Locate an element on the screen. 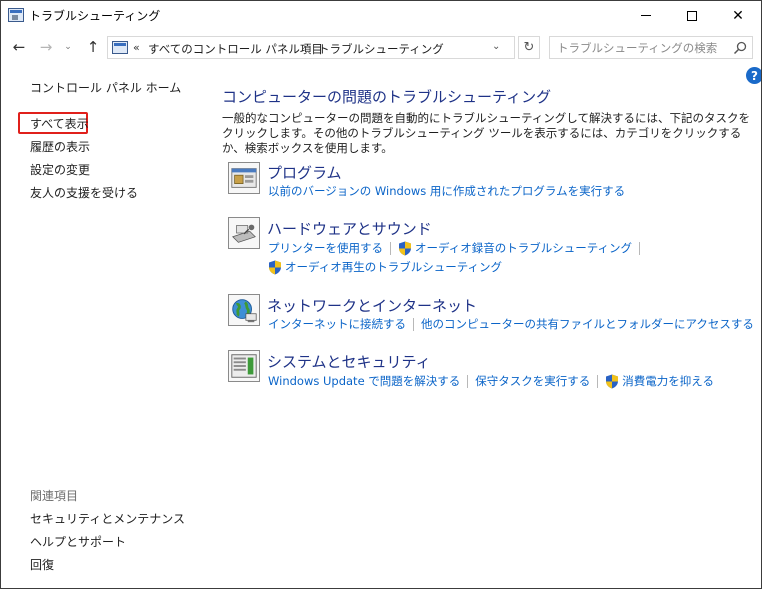 The image size is (762, 589). minimize-icon is located at coordinates (646, 15).